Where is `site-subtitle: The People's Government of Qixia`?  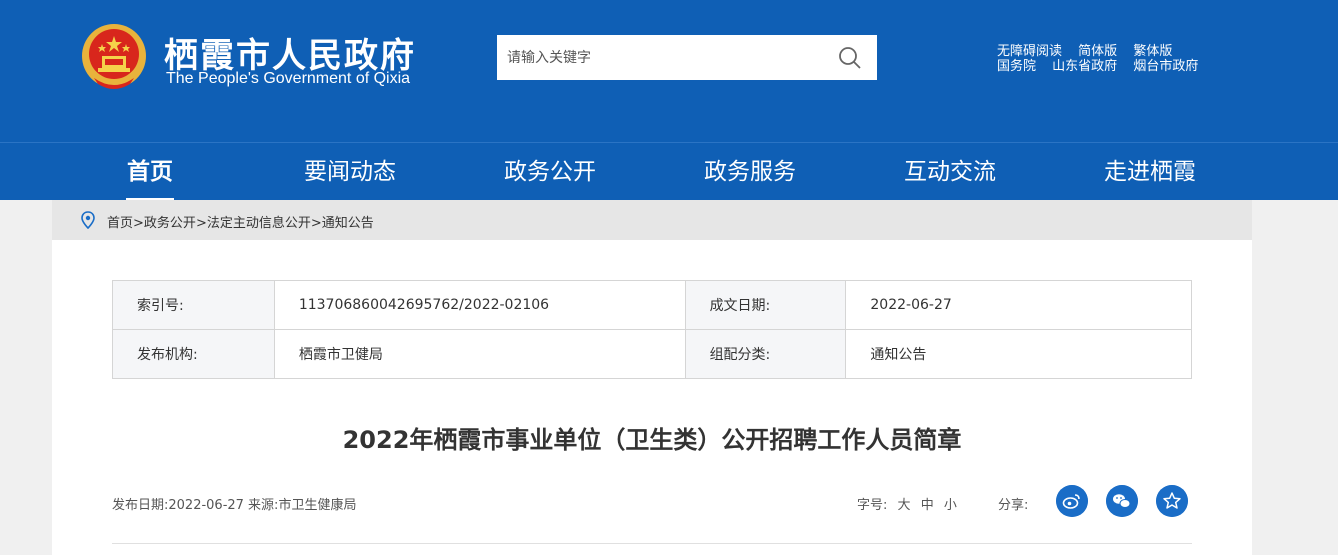
site-subtitle: The People's Government of Qixia is located at coordinates (288, 78).